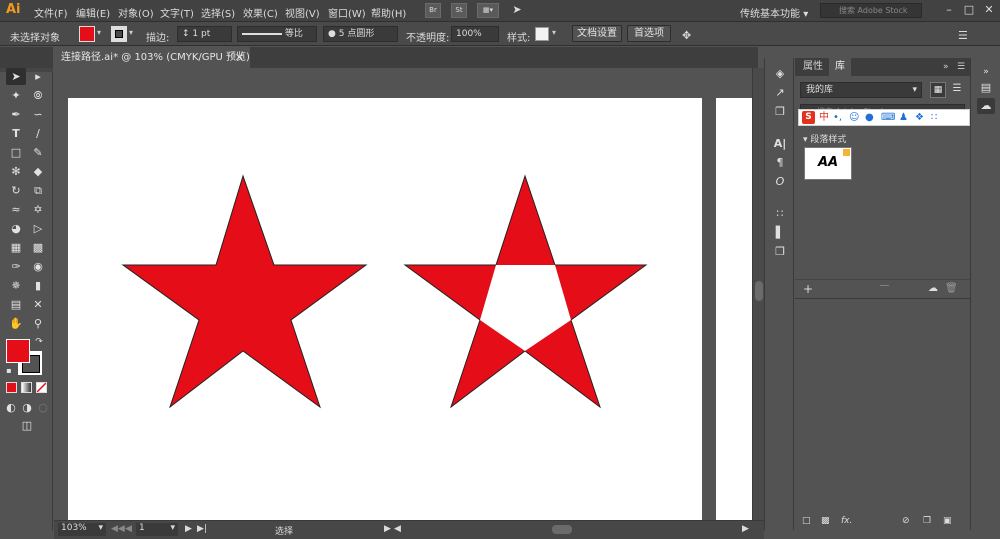 This screenshot has height=539, width=1000. Describe the element at coordinates (38, 114) in the screenshot. I see `curvature-tool-icon: ∽` at that location.